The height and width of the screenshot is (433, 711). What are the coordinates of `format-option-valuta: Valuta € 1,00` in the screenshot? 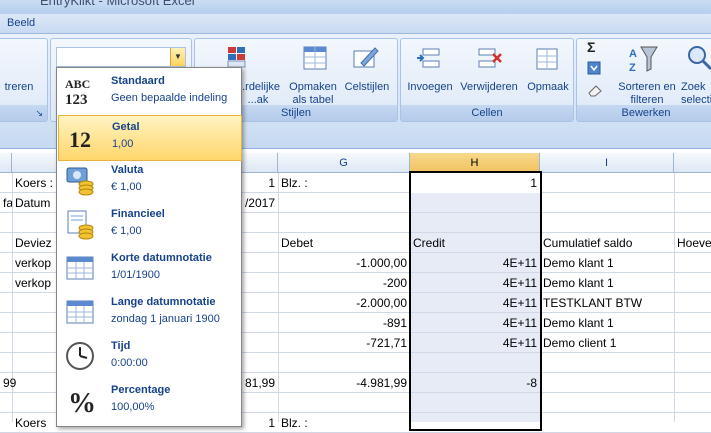 It's located at (149, 181).